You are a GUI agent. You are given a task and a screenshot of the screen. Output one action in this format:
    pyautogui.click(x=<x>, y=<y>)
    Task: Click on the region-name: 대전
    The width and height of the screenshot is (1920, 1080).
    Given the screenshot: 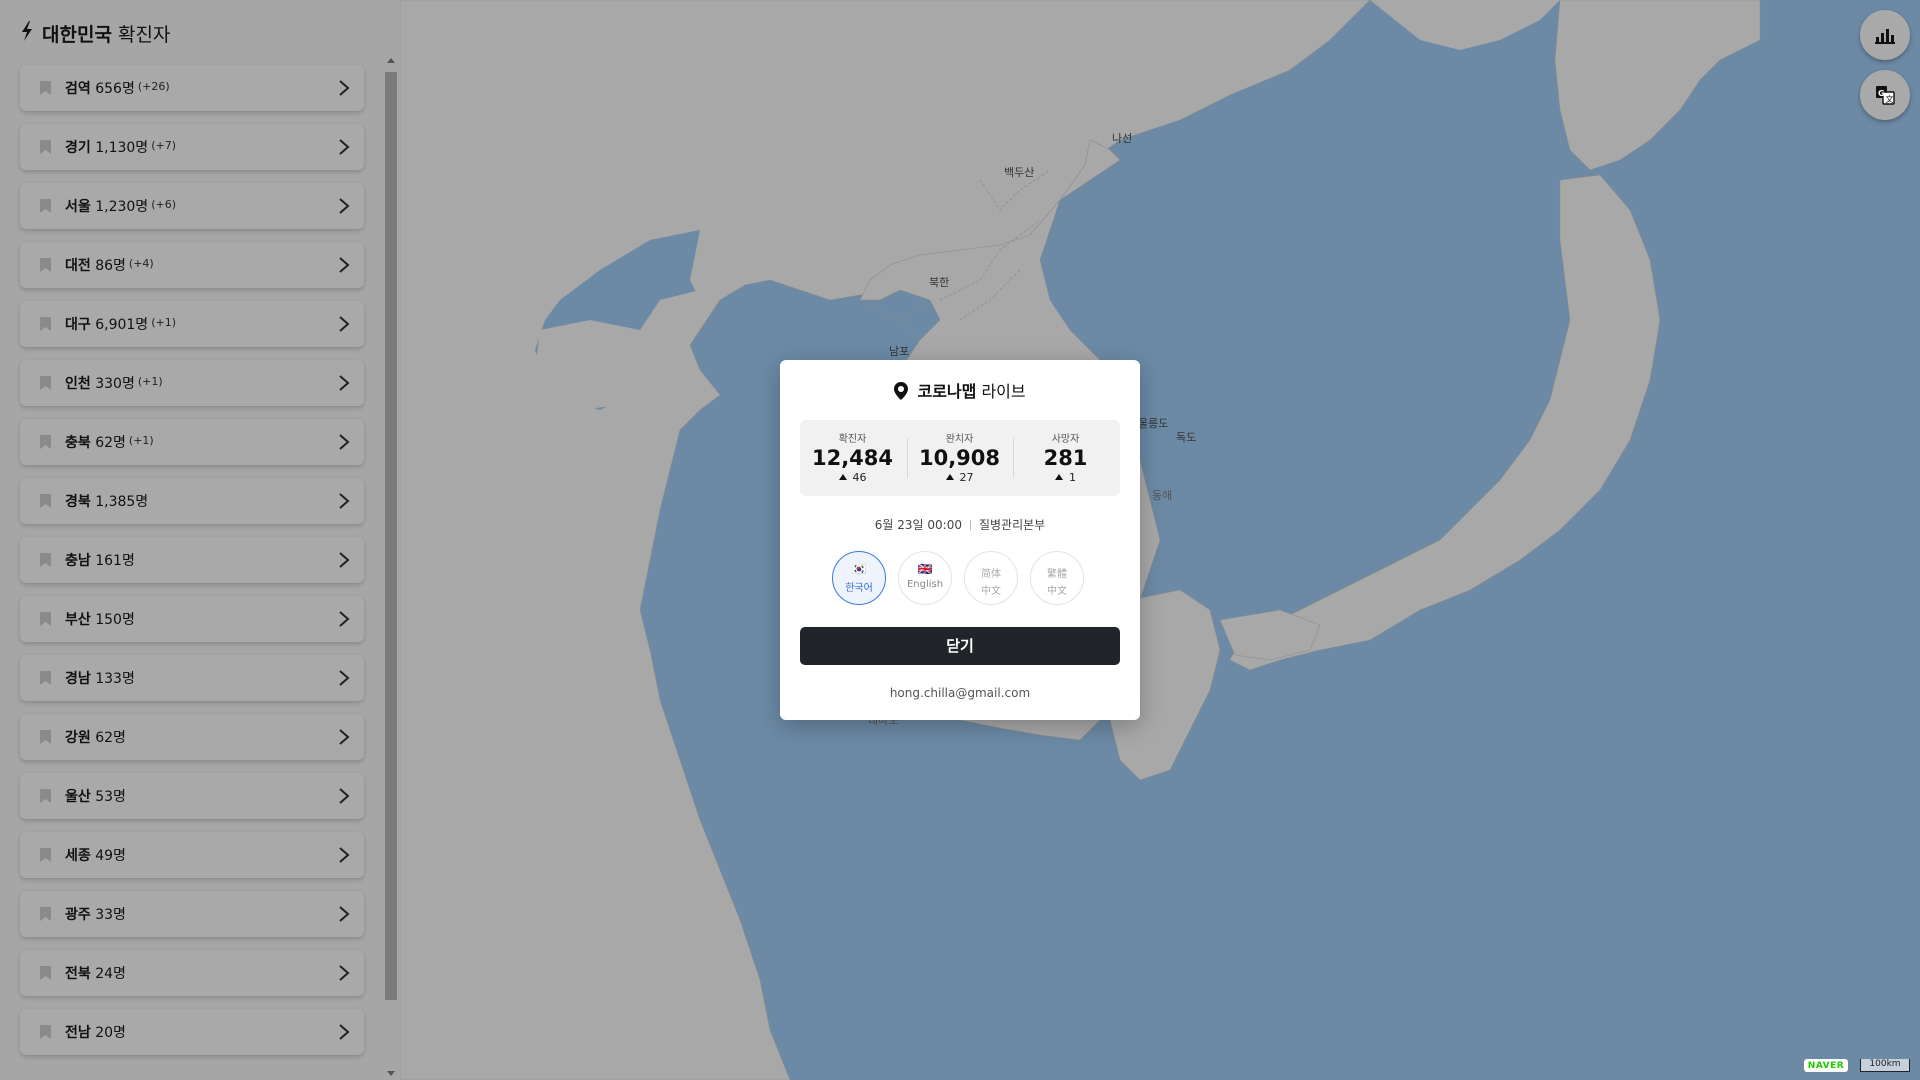 What is the action you would take?
    pyautogui.click(x=78, y=266)
    